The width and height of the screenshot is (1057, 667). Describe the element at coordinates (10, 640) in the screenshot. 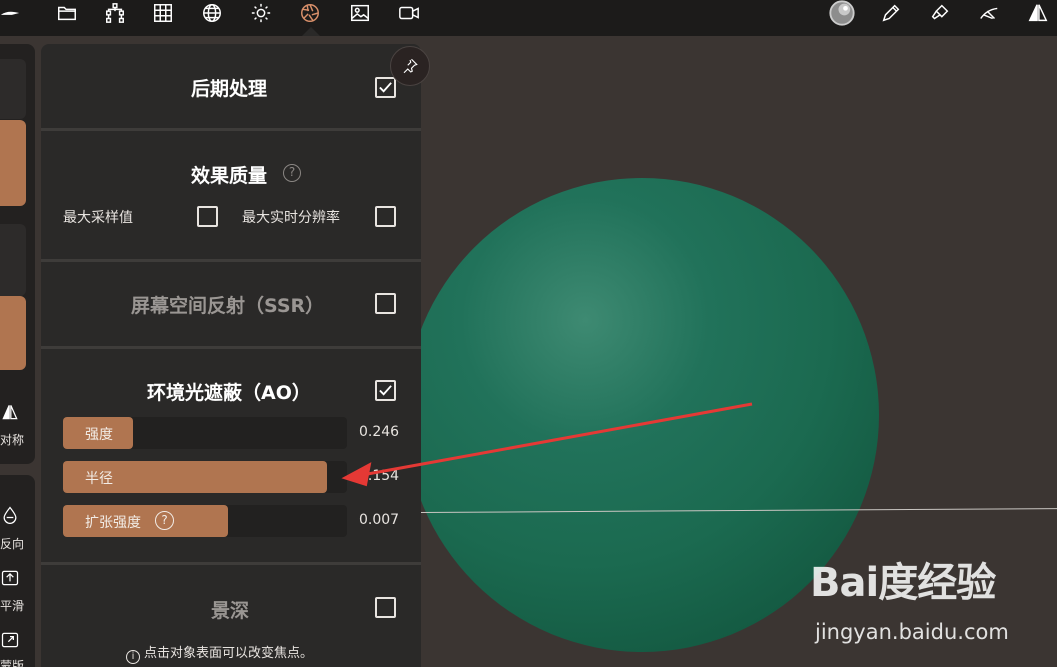

I see `mask-icon` at that location.